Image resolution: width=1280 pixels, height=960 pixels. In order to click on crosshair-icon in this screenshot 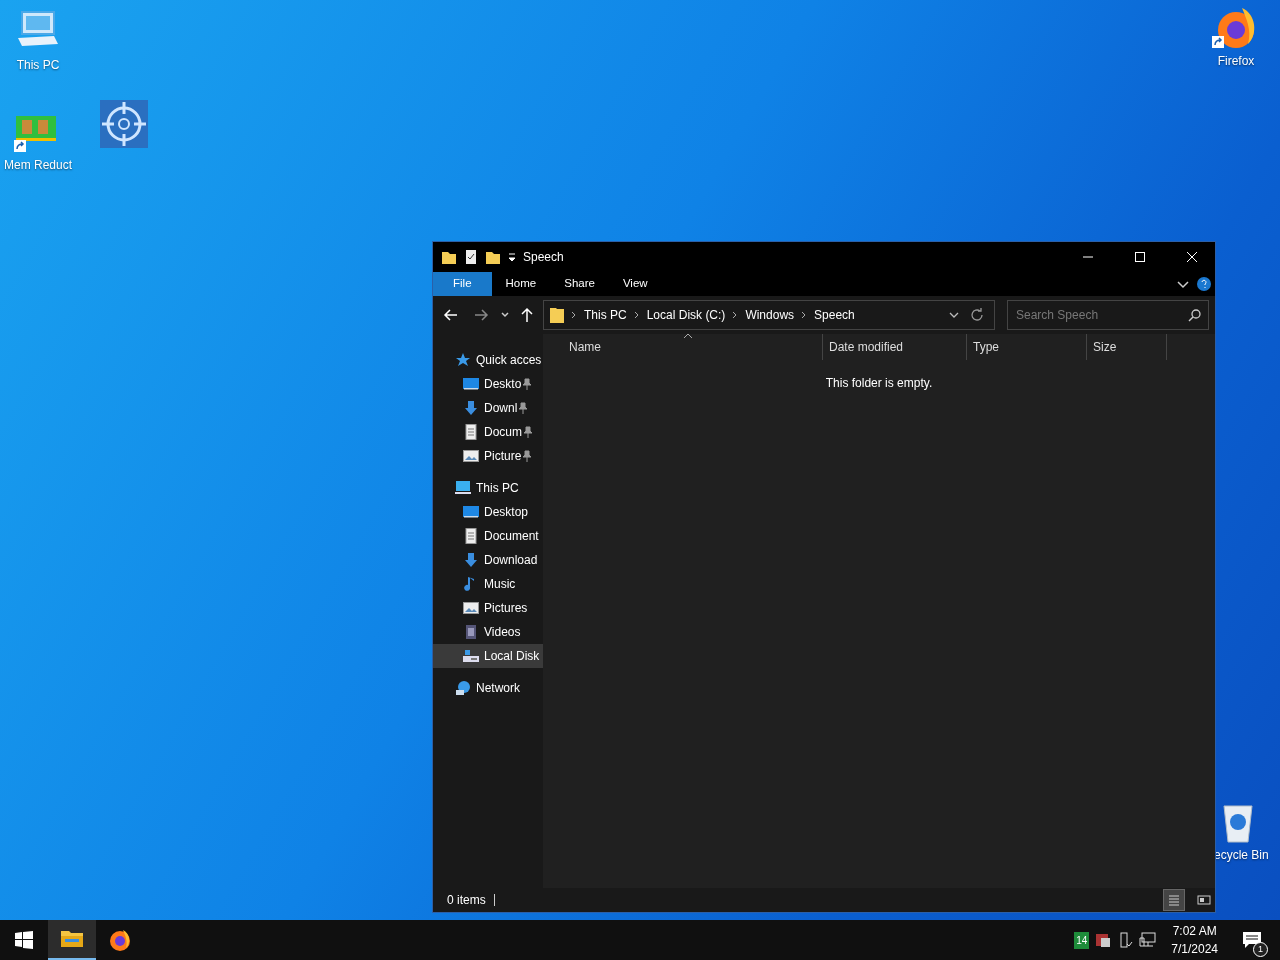, I will do `click(124, 124)`.